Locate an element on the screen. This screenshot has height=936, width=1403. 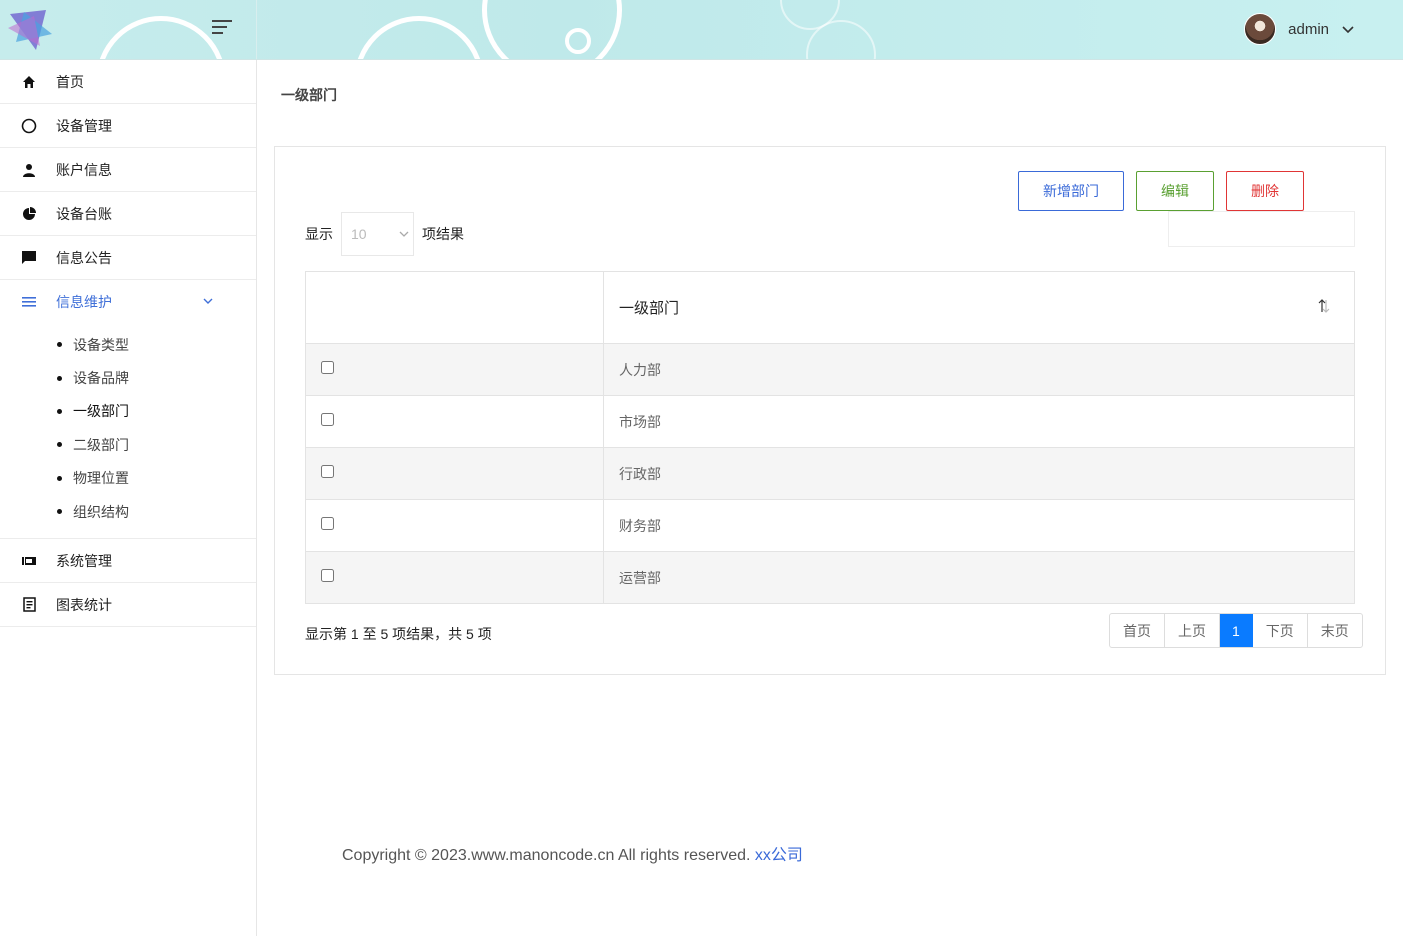
submenu-item-label: 设备类型 is located at coordinates (101, 344).